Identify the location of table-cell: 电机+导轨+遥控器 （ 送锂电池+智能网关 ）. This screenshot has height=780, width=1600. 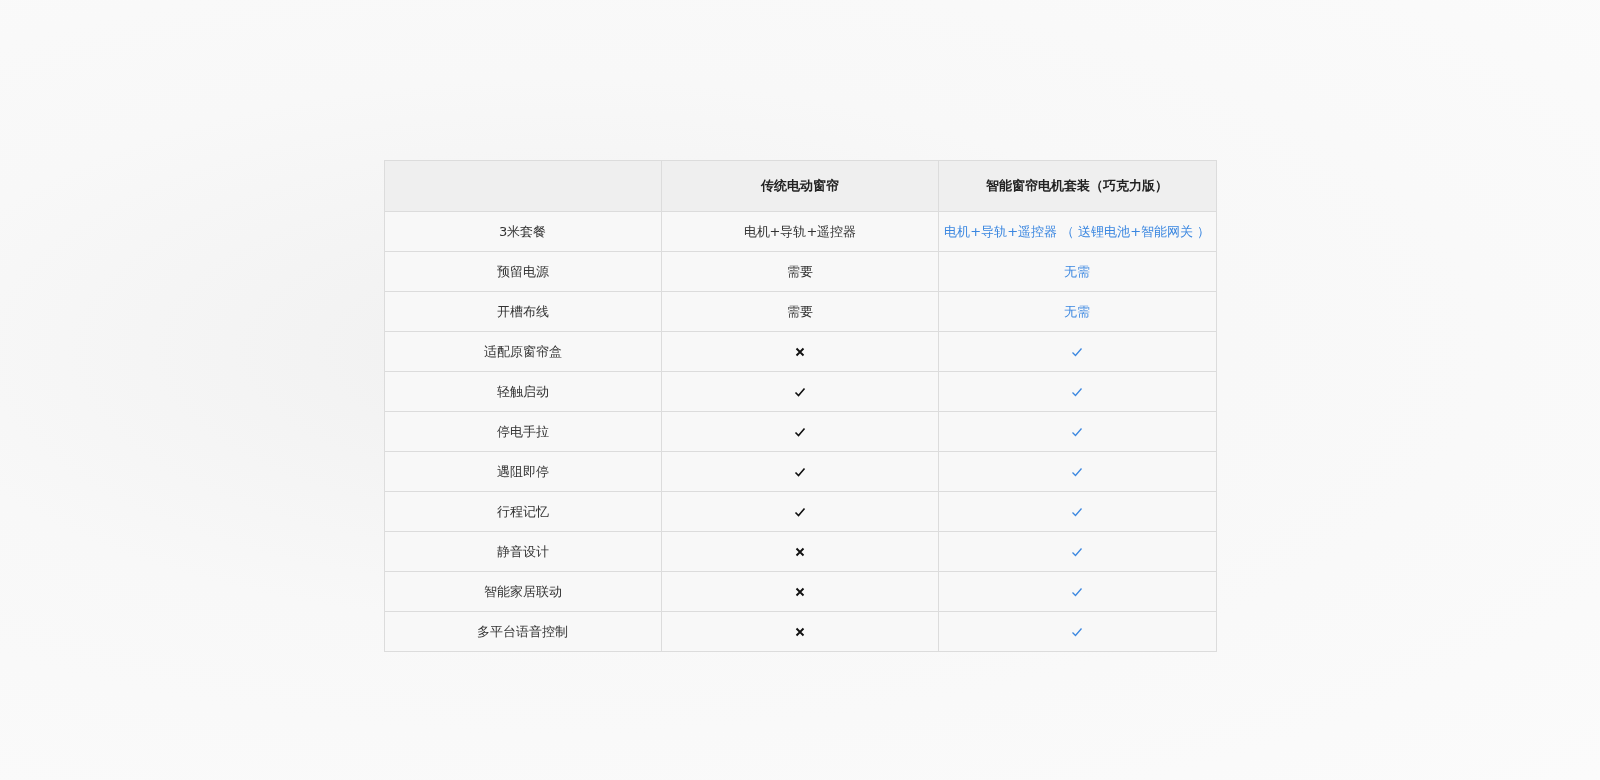
(1077, 231).